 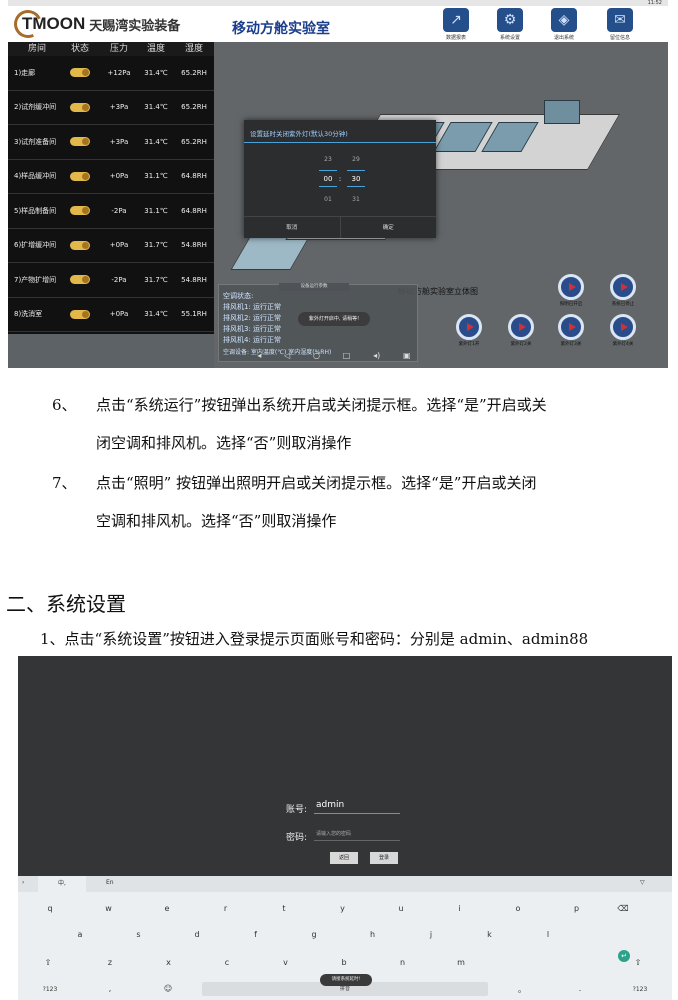 What do you see at coordinates (461, 962) in the screenshot?
I see `key-m: m` at bounding box center [461, 962].